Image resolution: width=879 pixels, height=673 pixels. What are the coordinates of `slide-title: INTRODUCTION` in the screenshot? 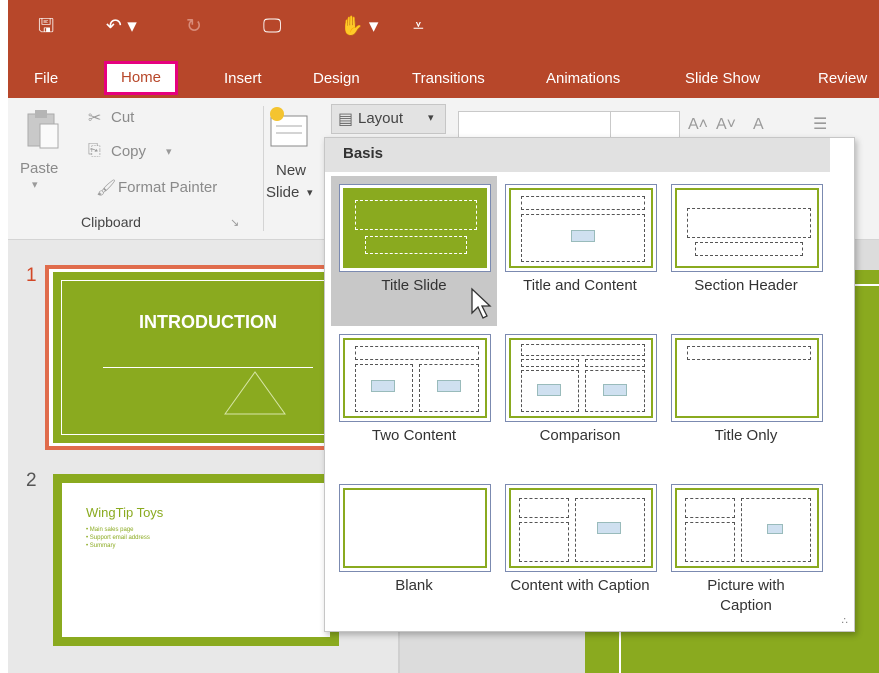 It's located at (208, 322).